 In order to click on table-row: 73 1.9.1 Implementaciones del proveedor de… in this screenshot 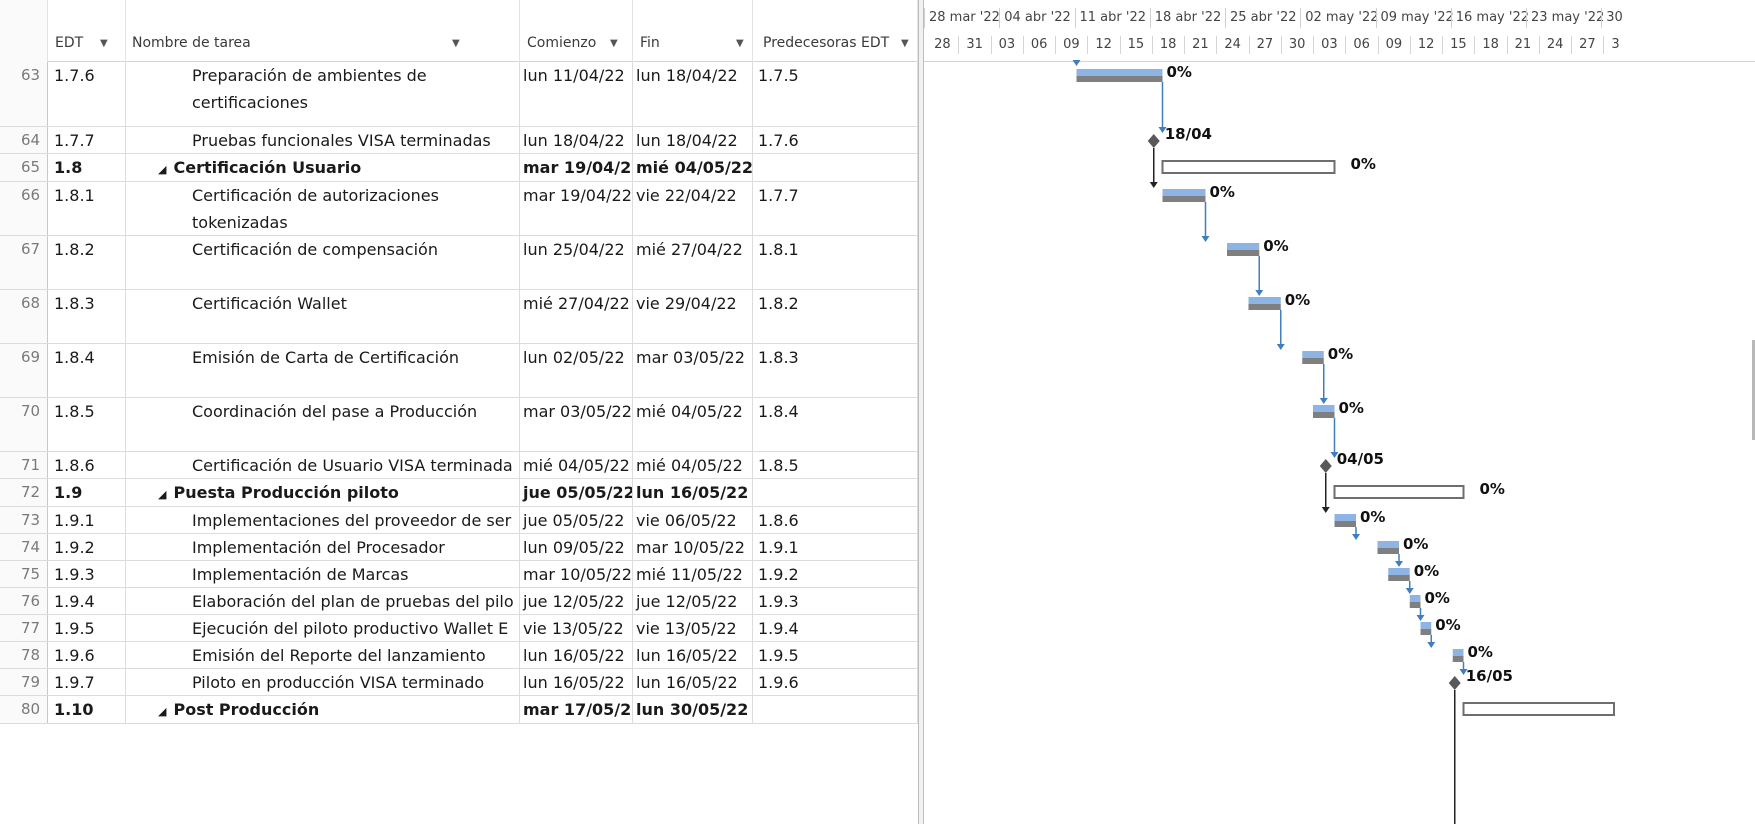, I will do `click(459, 520)`.